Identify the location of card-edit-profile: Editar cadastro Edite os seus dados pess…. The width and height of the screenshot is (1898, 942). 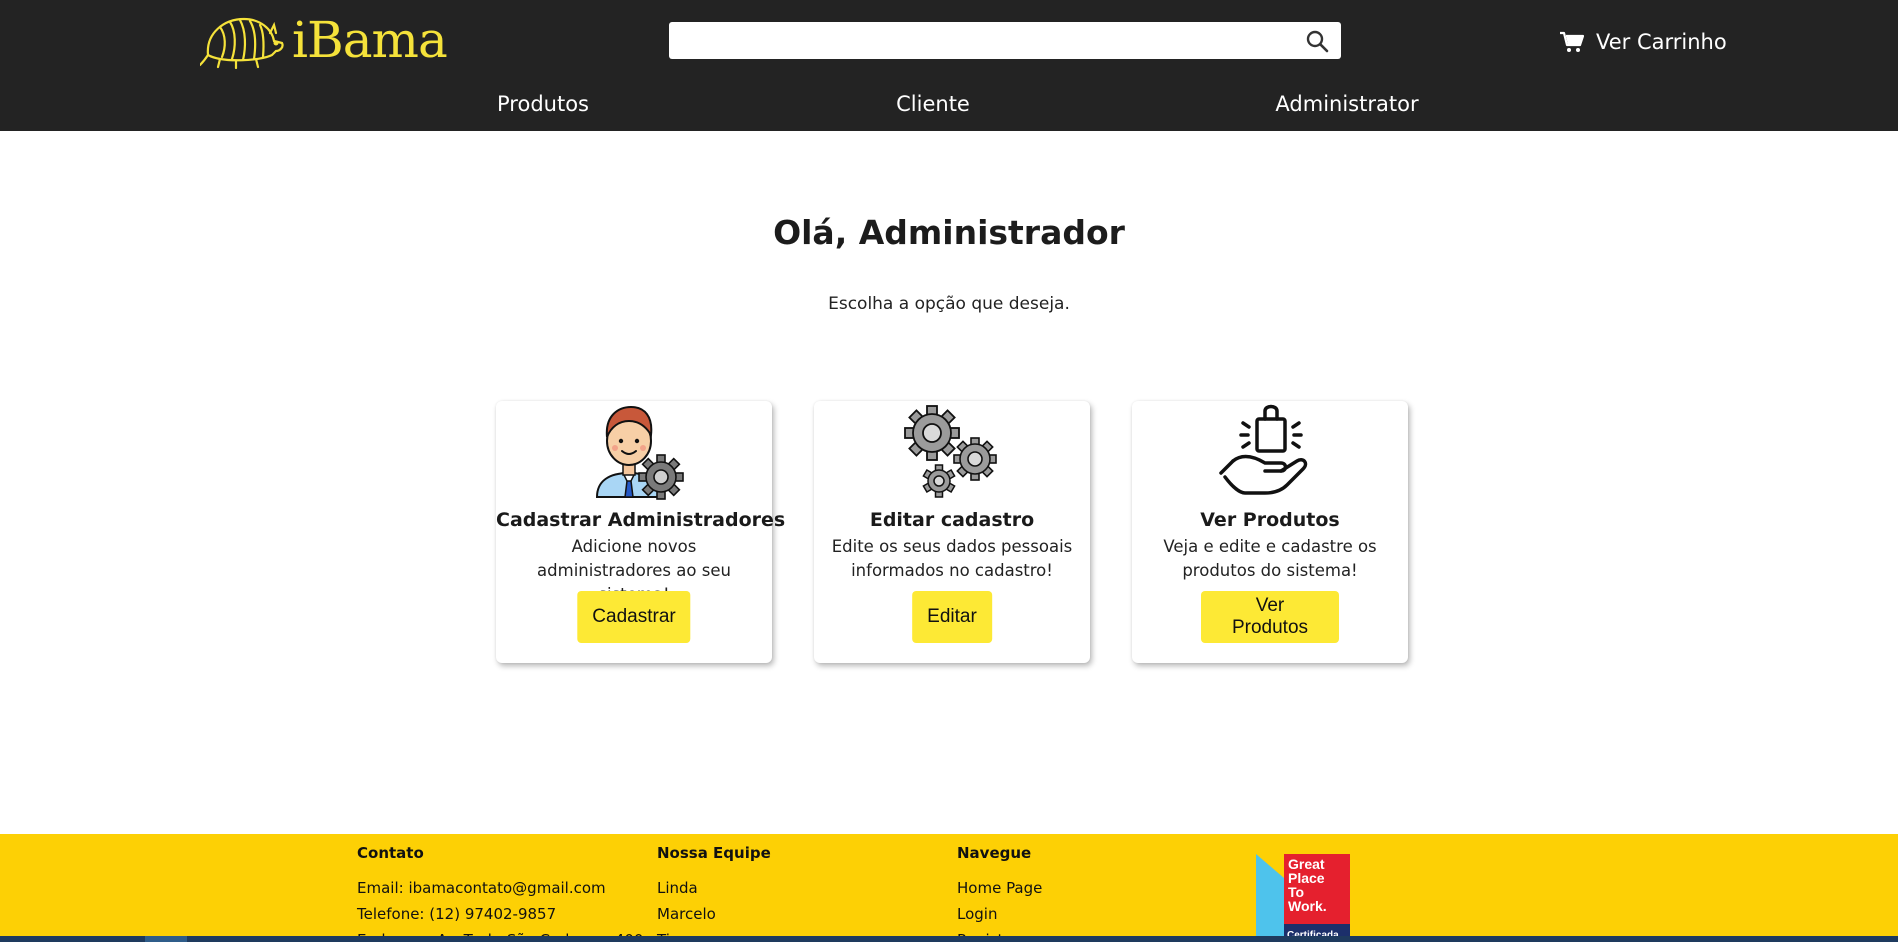
(952, 532).